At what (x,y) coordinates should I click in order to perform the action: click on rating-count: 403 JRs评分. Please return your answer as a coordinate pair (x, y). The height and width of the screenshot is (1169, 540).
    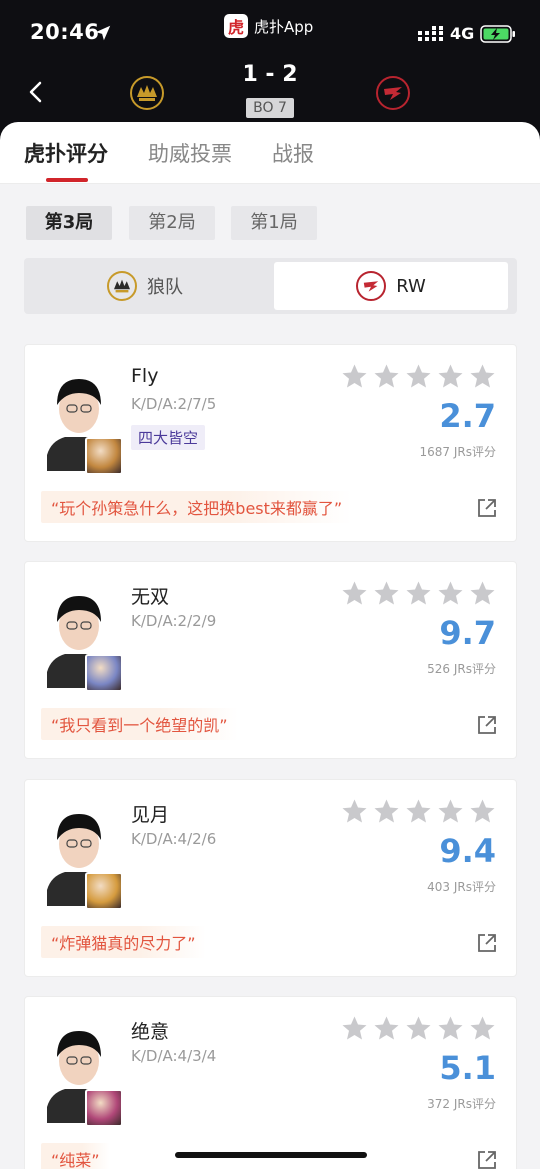
    Looking at the image, I should click on (461, 887).